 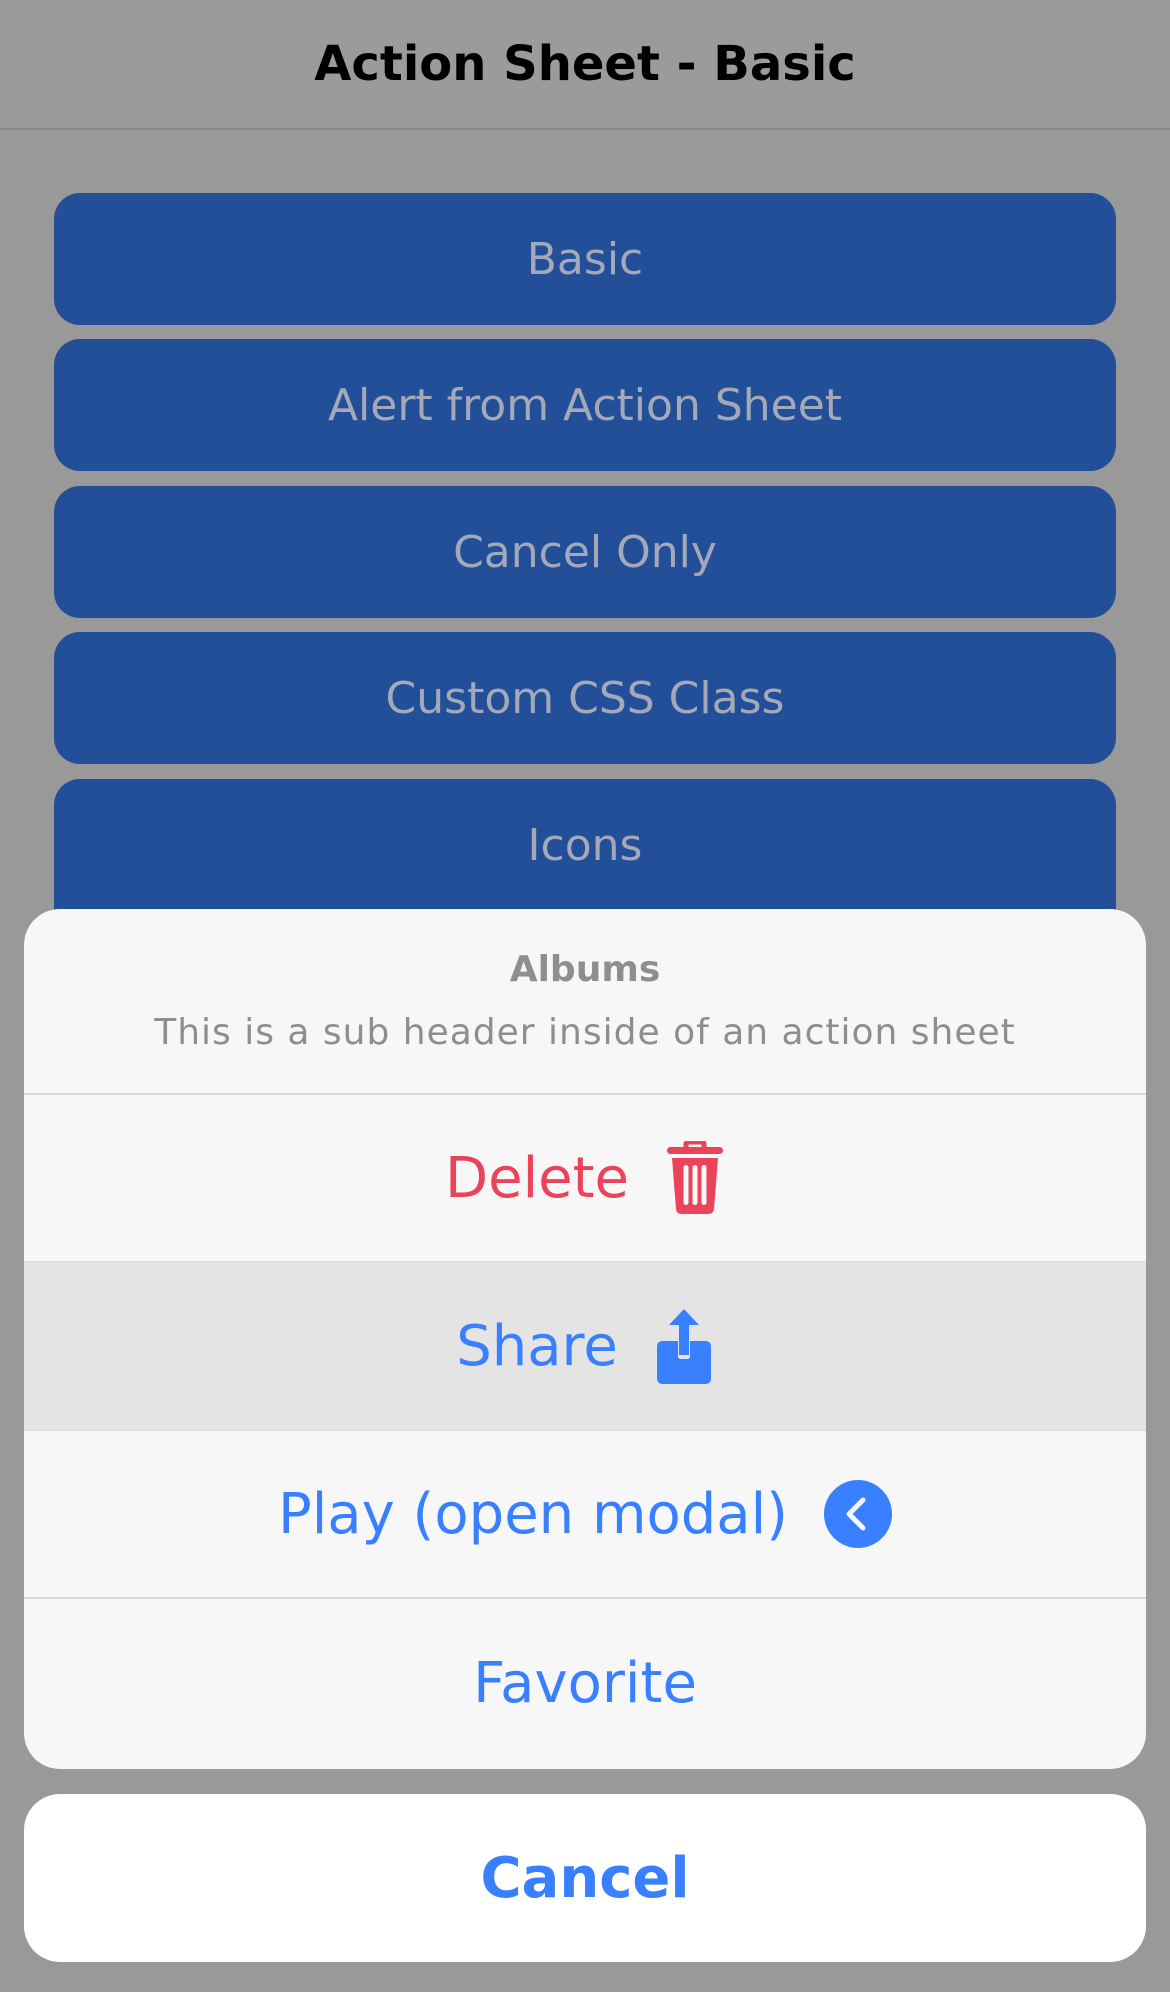 What do you see at coordinates (585, 405) in the screenshot?
I see `alert-from-action-sheet-button: Alert from Action Sheet` at bounding box center [585, 405].